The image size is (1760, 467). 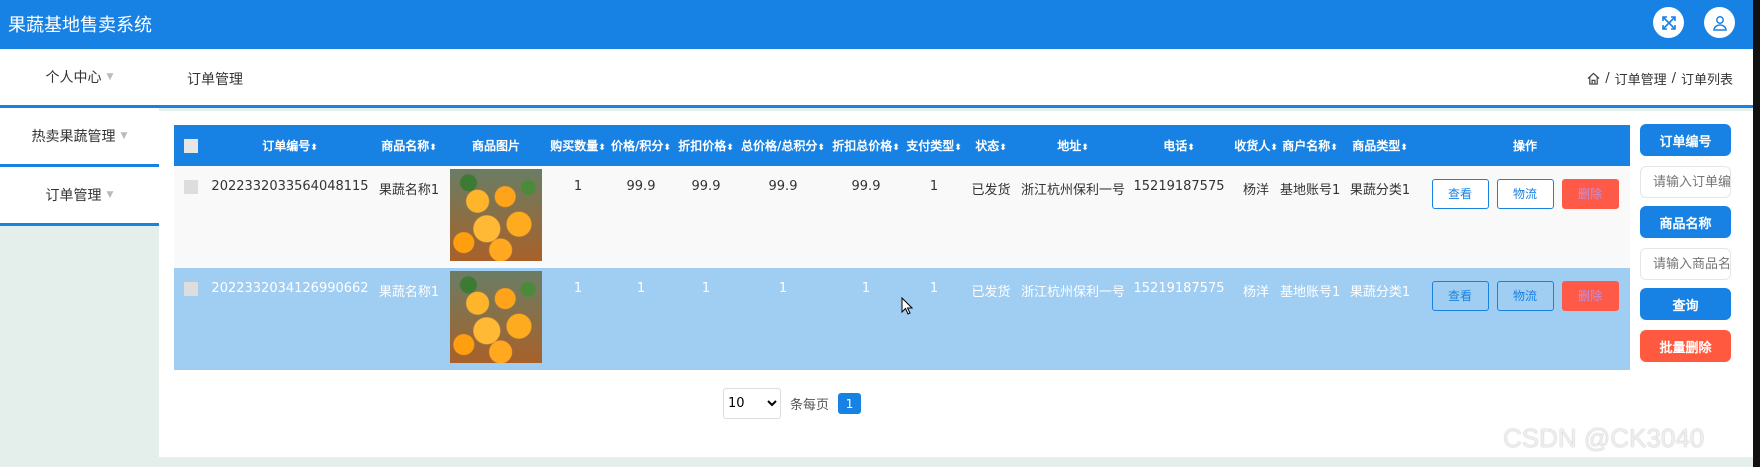 What do you see at coordinates (290, 217) in the screenshot?
I see `cell-order-no: 2022332033564048115` at bounding box center [290, 217].